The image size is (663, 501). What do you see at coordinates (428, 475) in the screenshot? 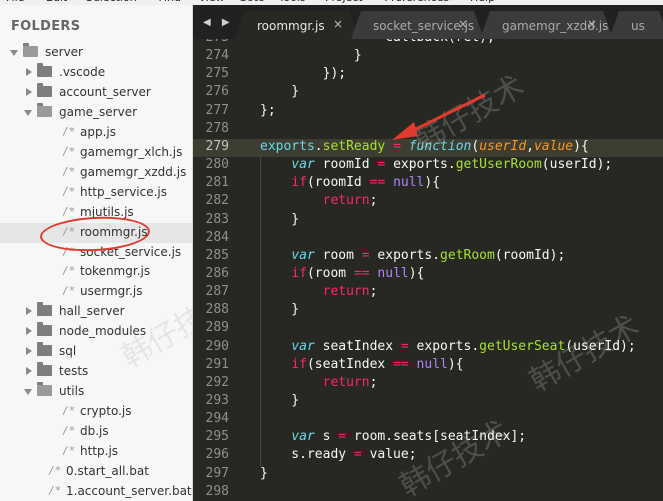
I see `code-line: 297}` at bounding box center [428, 475].